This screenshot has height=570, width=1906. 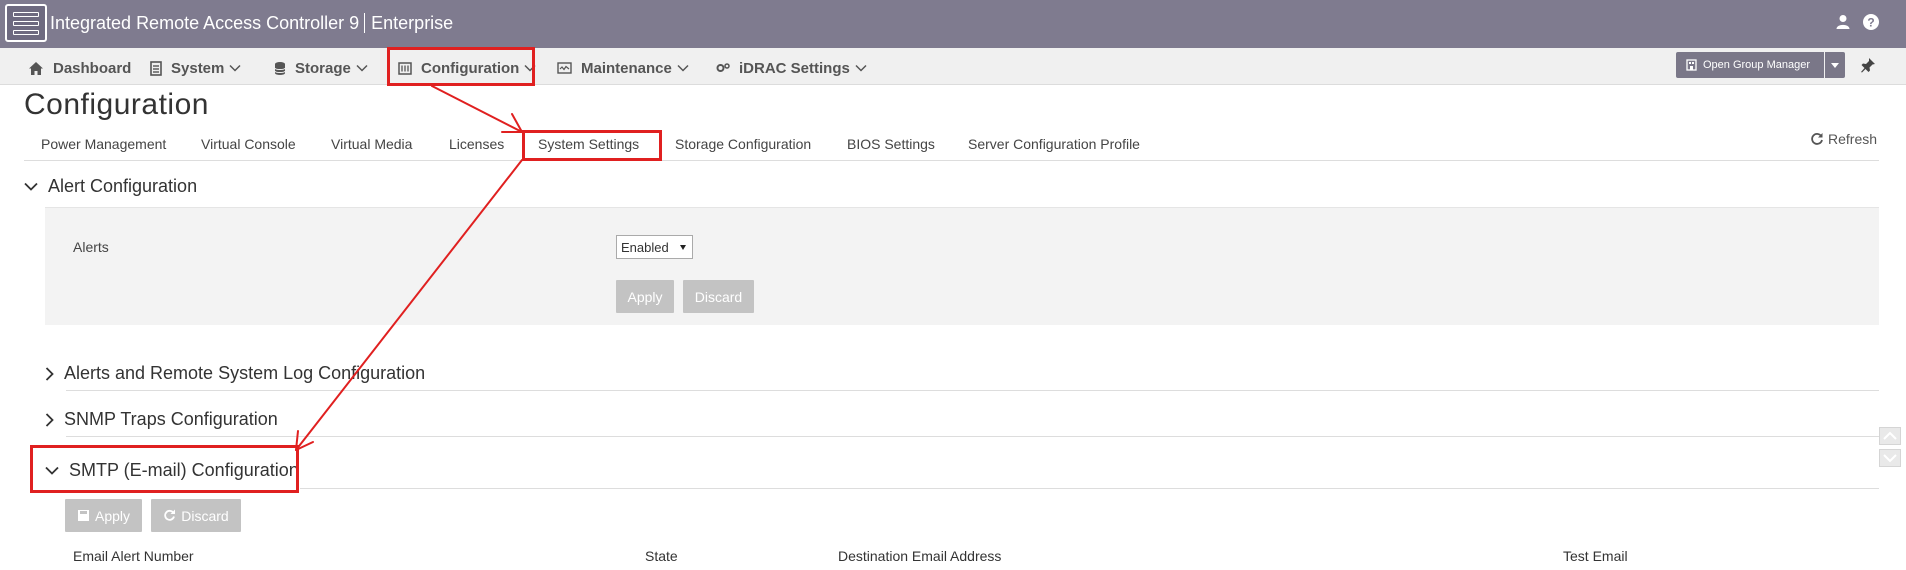 What do you see at coordinates (891, 144) in the screenshot?
I see `tab-bios-settings: BIOS Settings` at bounding box center [891, 144].